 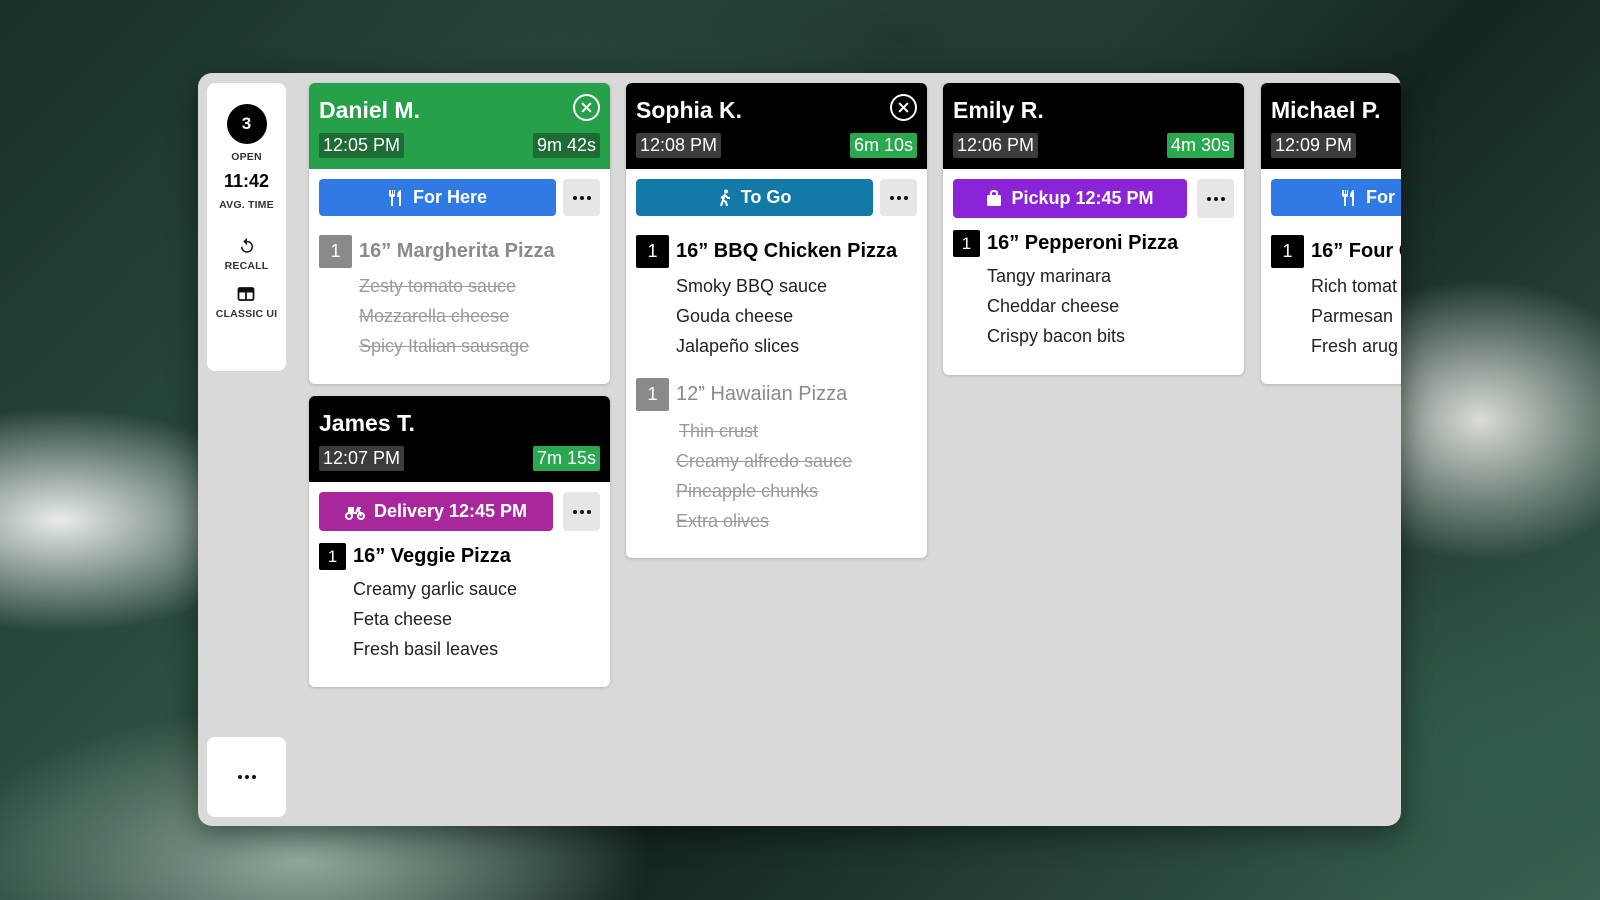 What do you see at coordinates (362, 145) in the screenshot?
I see `order-time: 12:05 PM` at bounding box center [362, 145].